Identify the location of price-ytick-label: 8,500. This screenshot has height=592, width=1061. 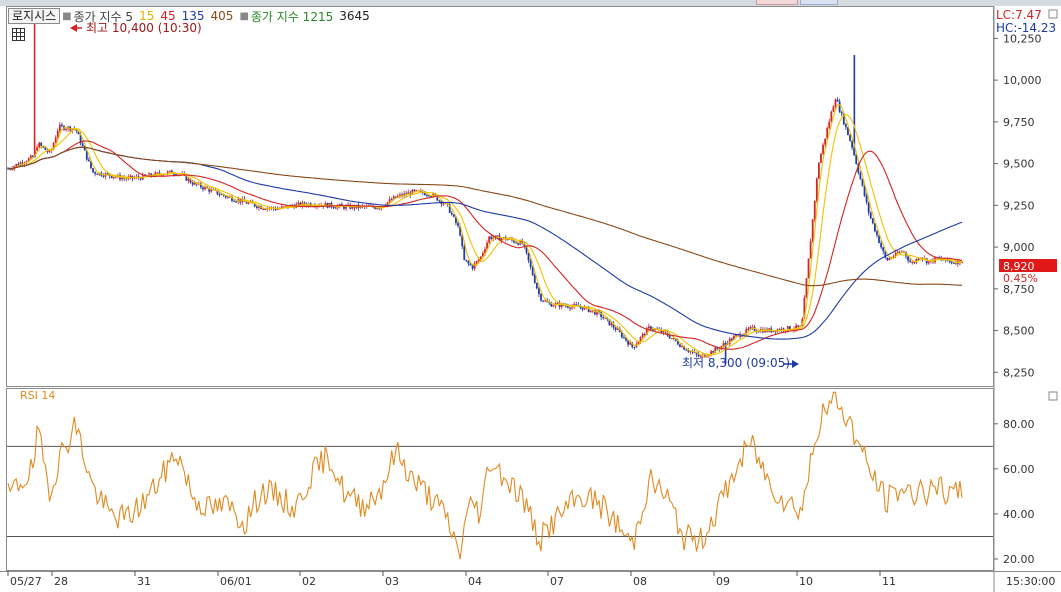
(1019, 331).